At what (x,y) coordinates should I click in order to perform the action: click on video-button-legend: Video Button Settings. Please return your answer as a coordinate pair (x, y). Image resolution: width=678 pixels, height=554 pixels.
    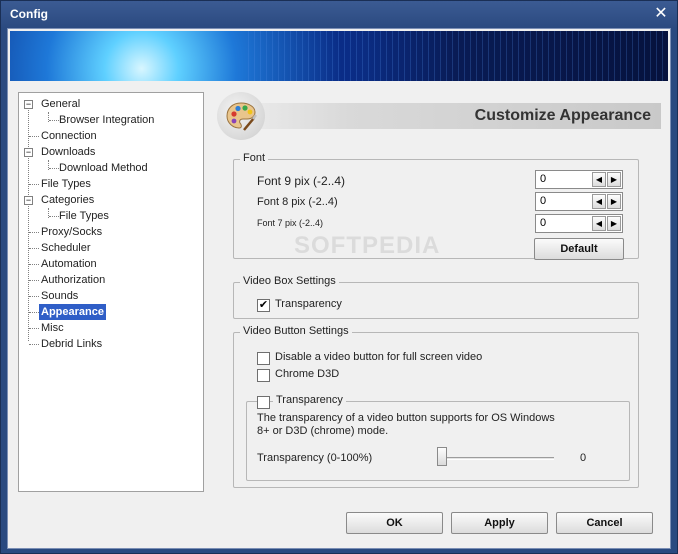
    Looking at the image, I should click on (296, 331).